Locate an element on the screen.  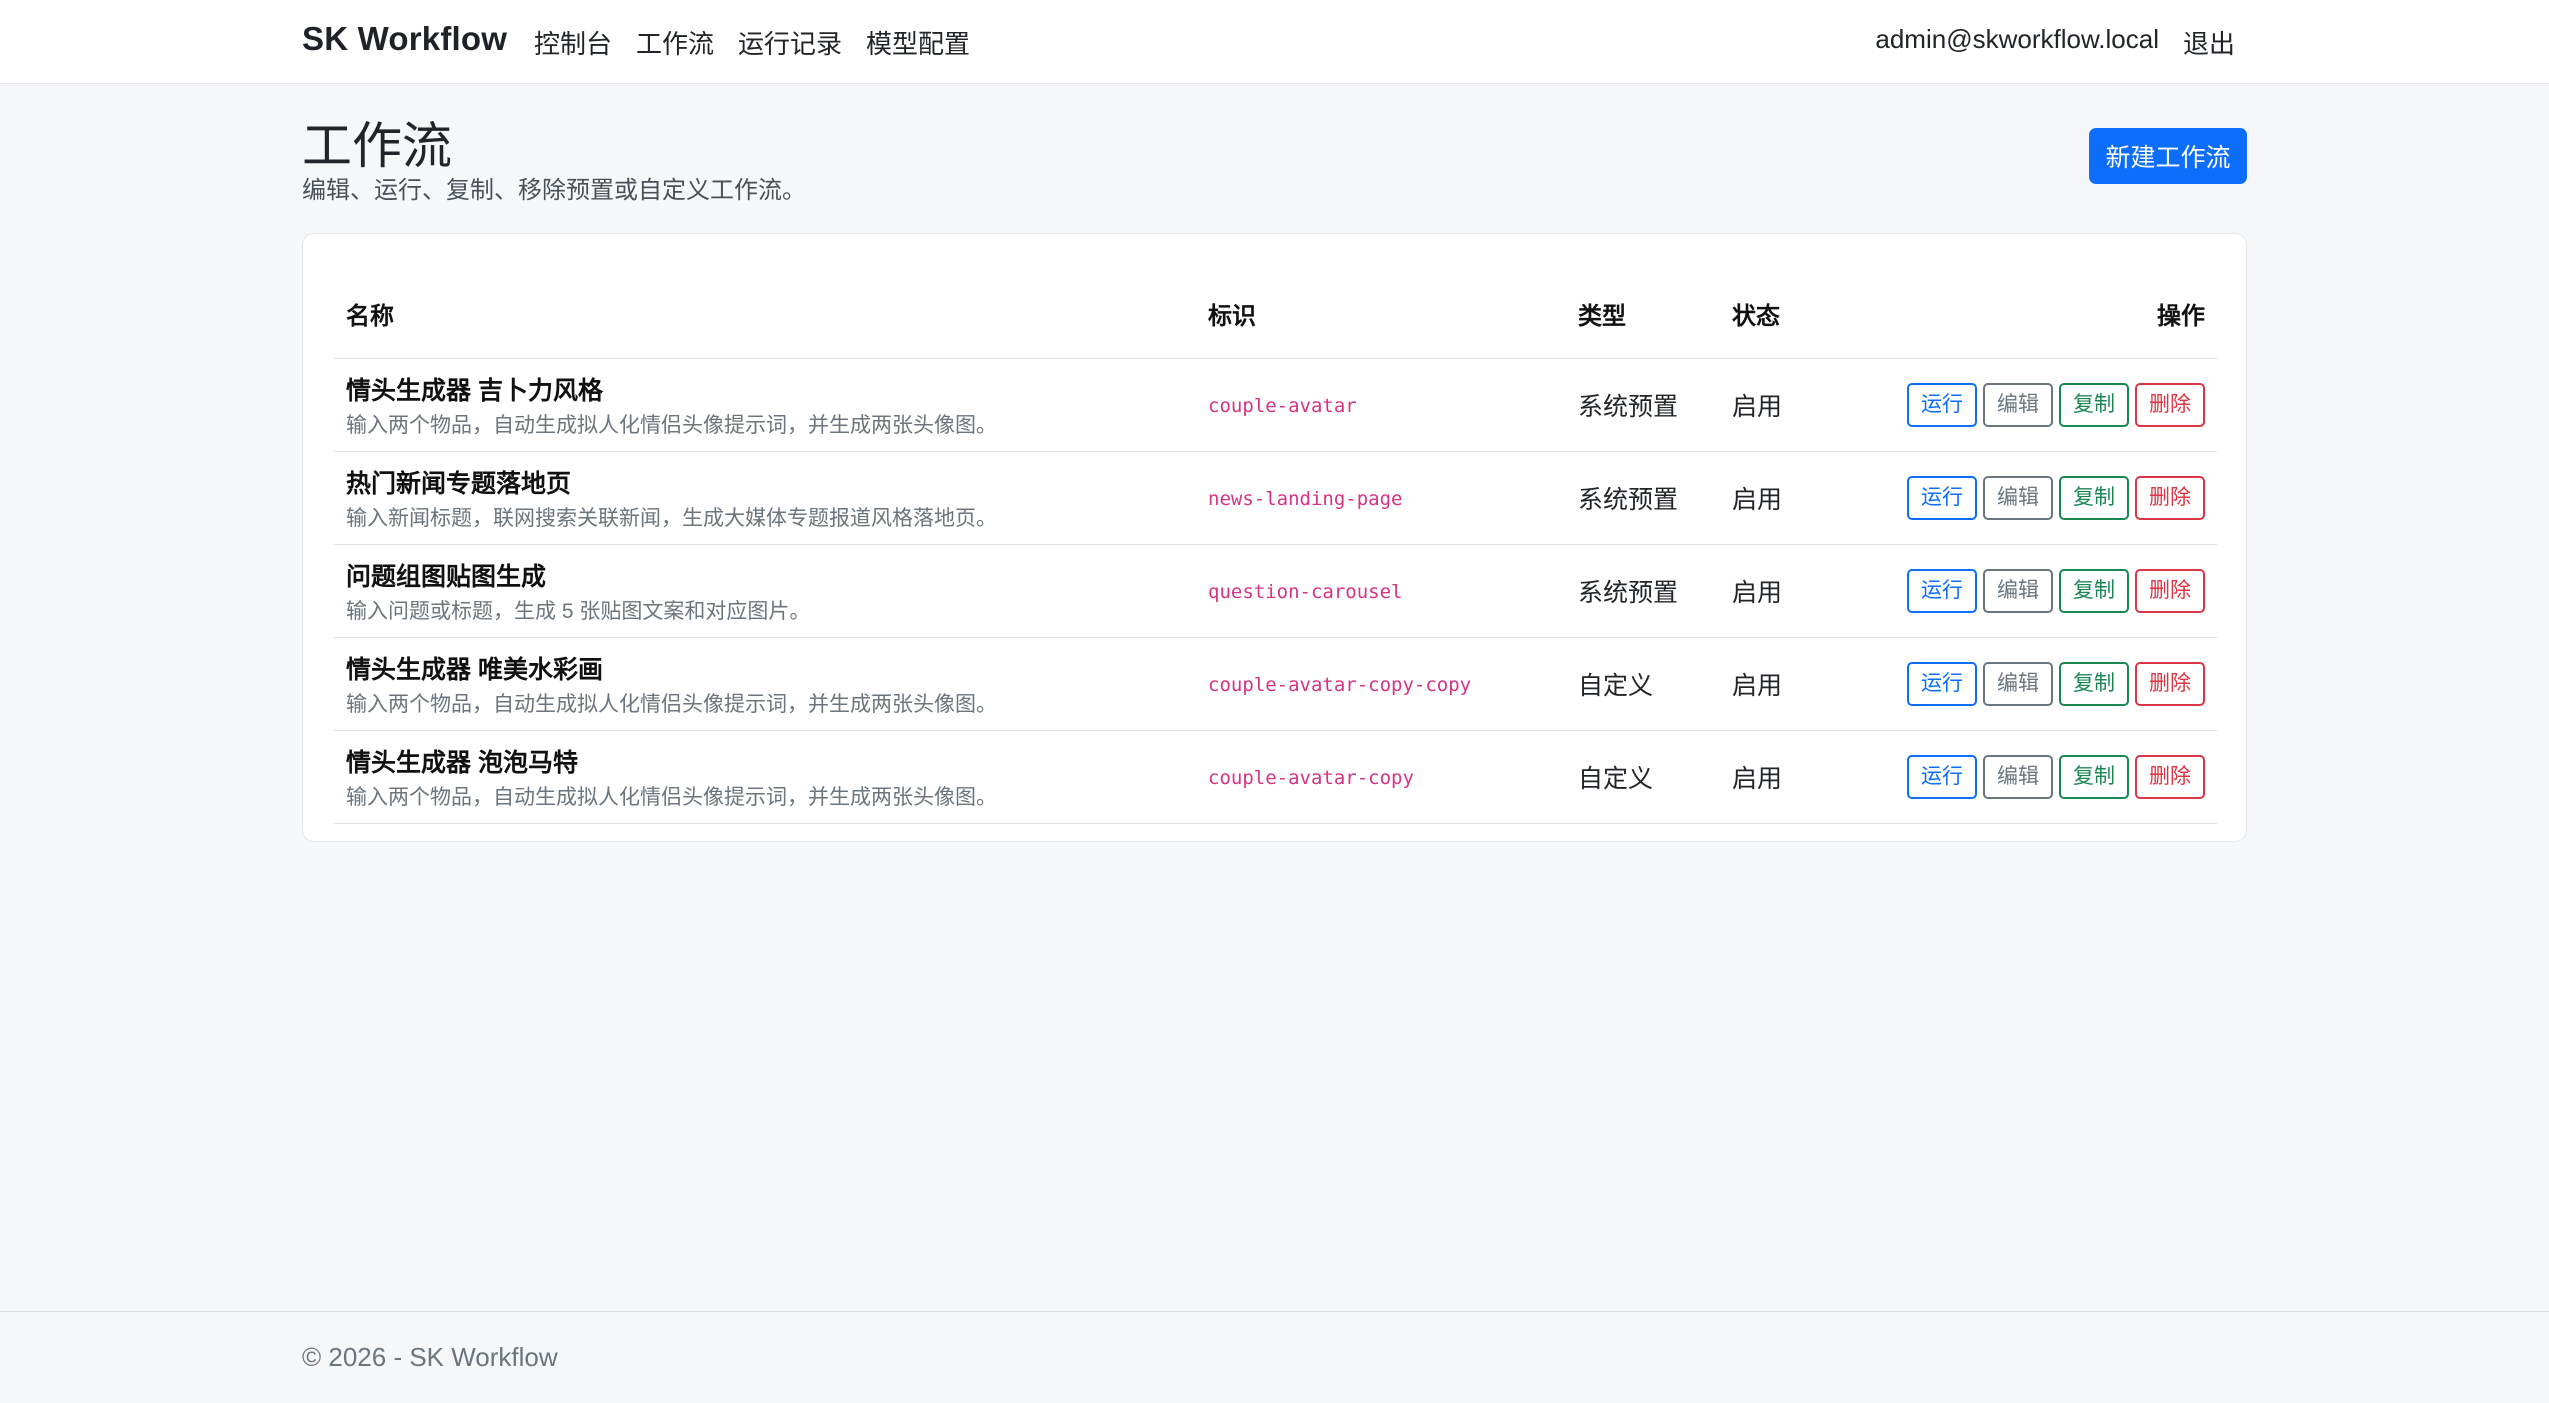
page-subtitle: 编辑、运行、复制、移除预置或自定义工作流。 is located at coordinates (554, 190).